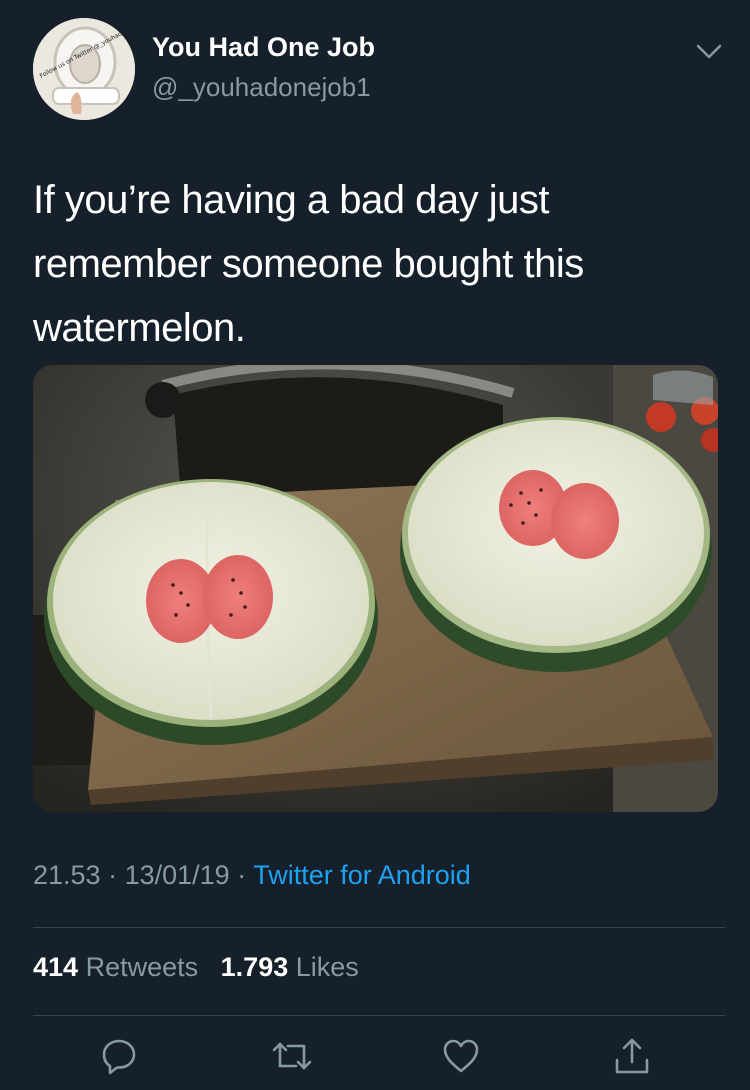  What do you see at coordinates (709, 51) in the screenshot?
I see `chevron-down-icon` at bounding box center [709, 51].